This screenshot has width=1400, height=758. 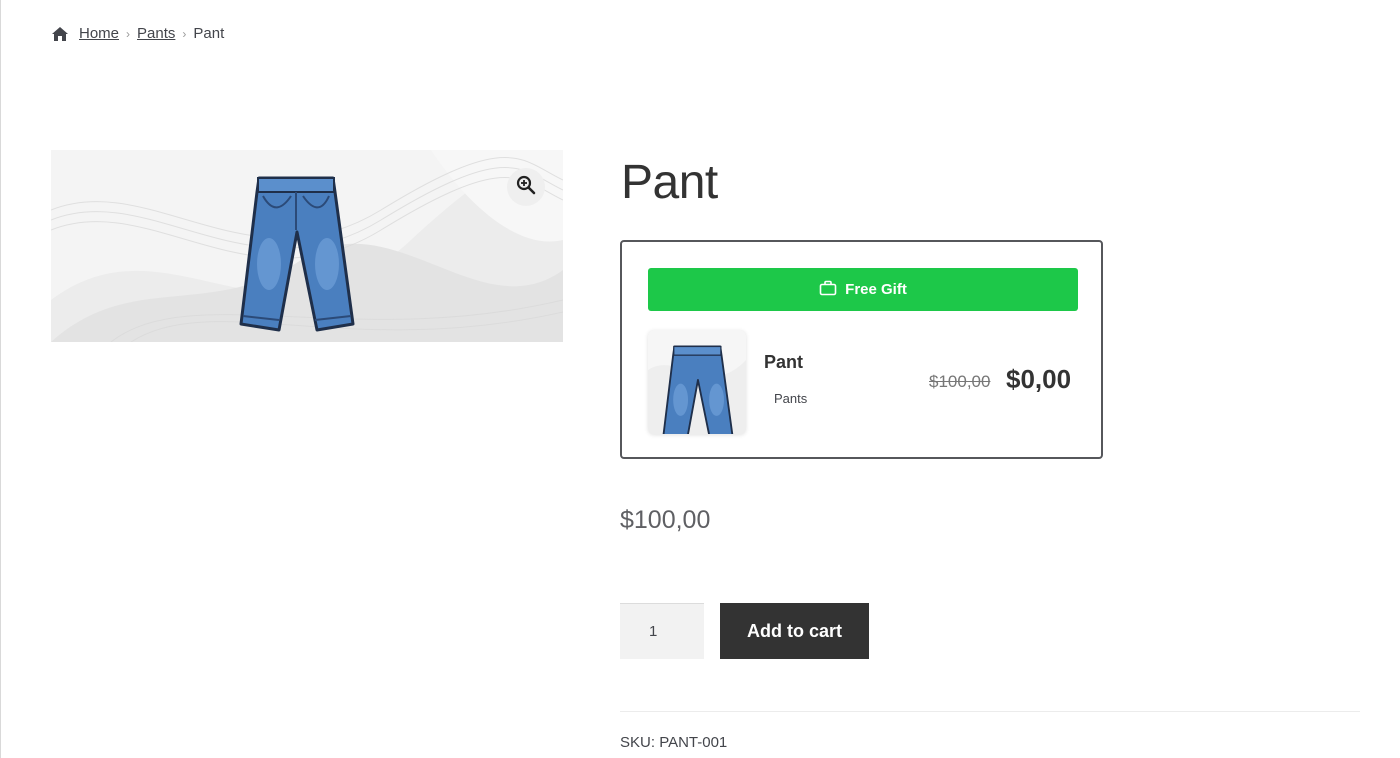 What do you see at coordinates (0, 379) in the screenshot?
I see `page-left-border` at bounding box center [0, 379].